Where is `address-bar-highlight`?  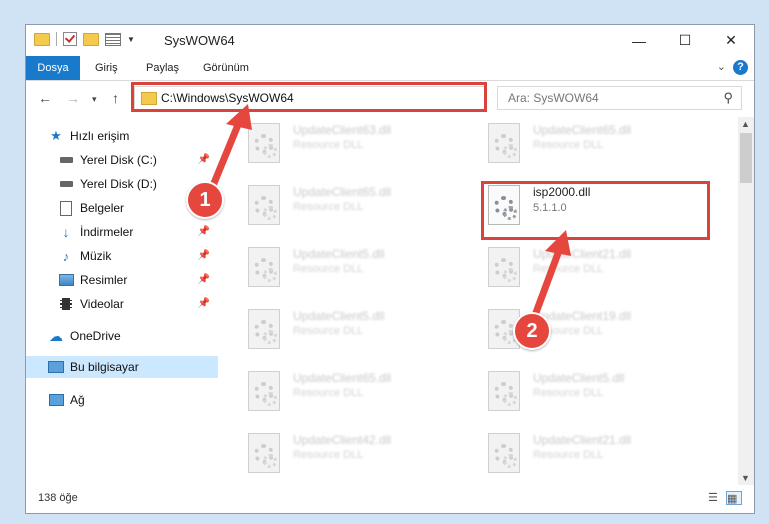
address-bar-highlight is located at coordinates (309, 97).